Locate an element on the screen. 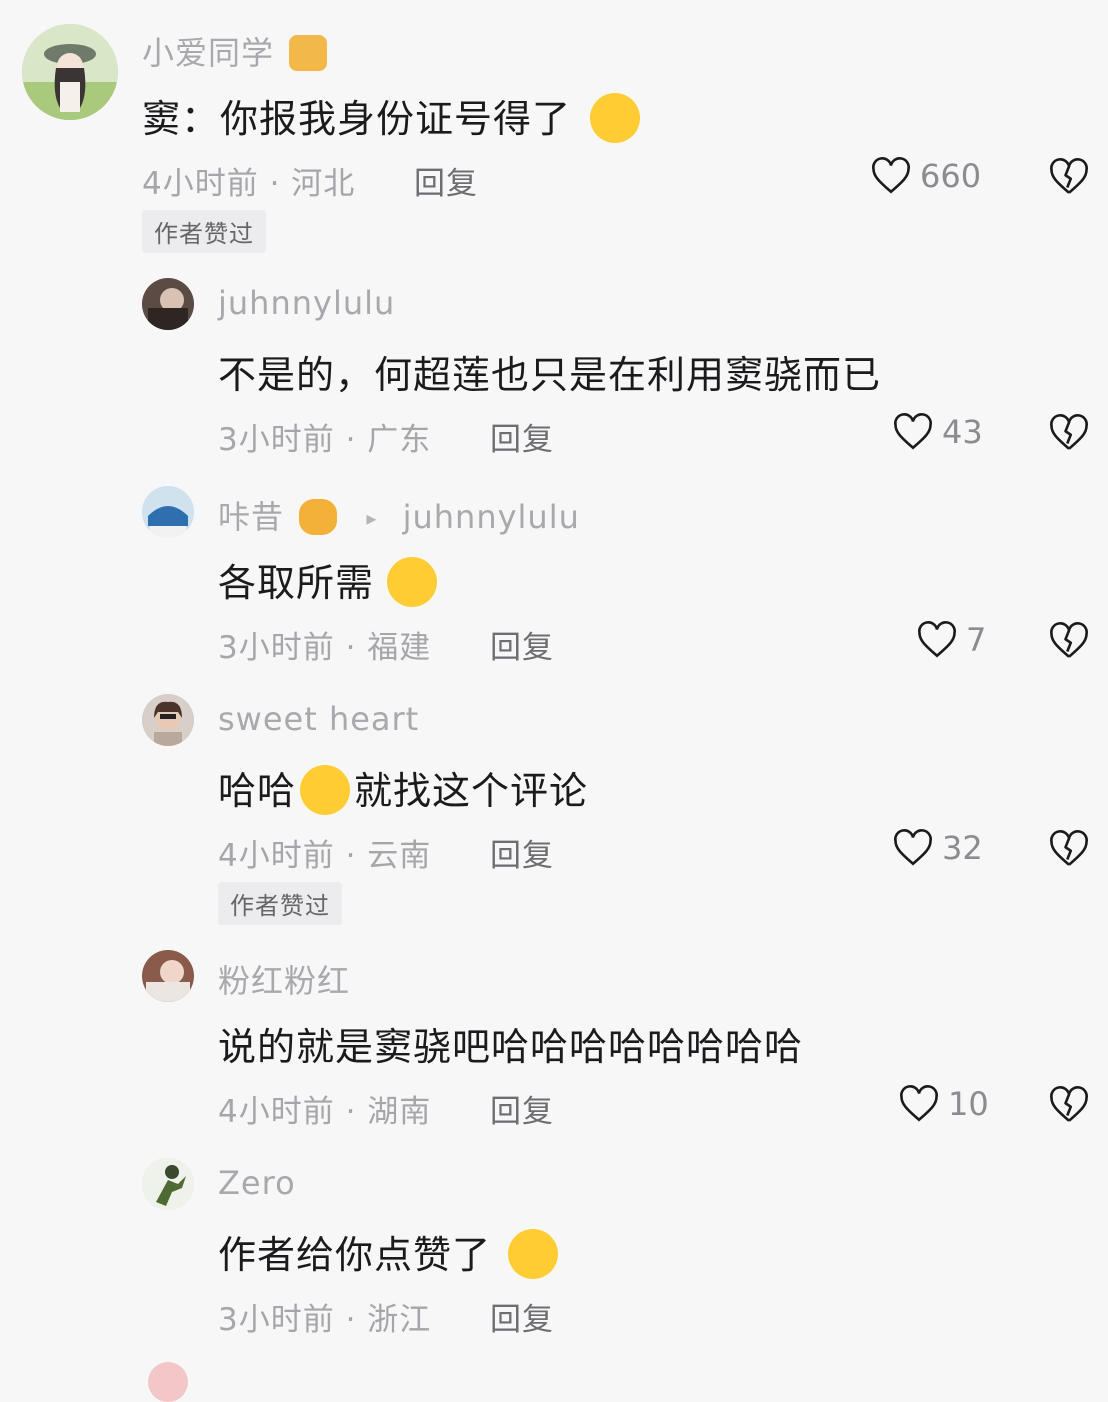 This screenshot has width=1108, height=1402. like-button: 32 is located at coordinates (937, 848).